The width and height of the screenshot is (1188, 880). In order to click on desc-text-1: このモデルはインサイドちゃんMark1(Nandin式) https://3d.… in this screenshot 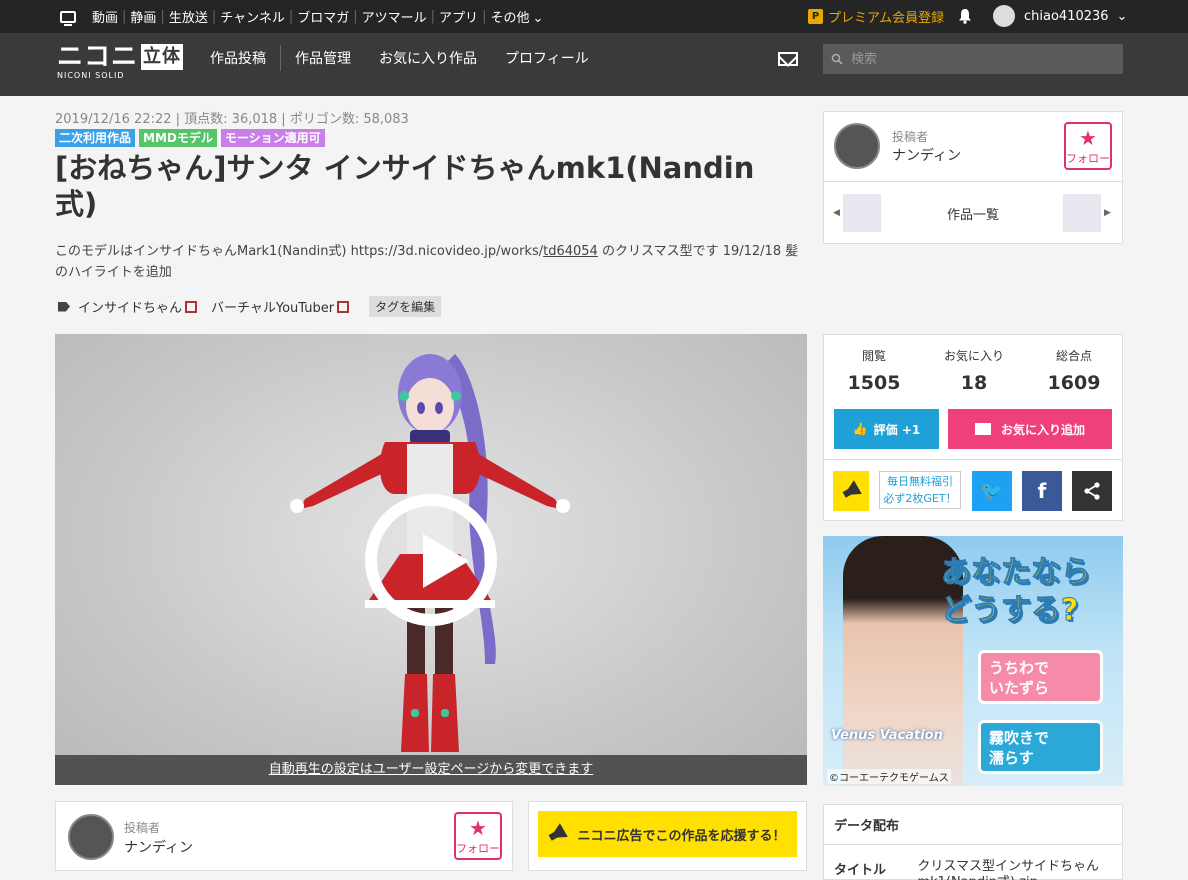, I will do `click(299, 251)`.